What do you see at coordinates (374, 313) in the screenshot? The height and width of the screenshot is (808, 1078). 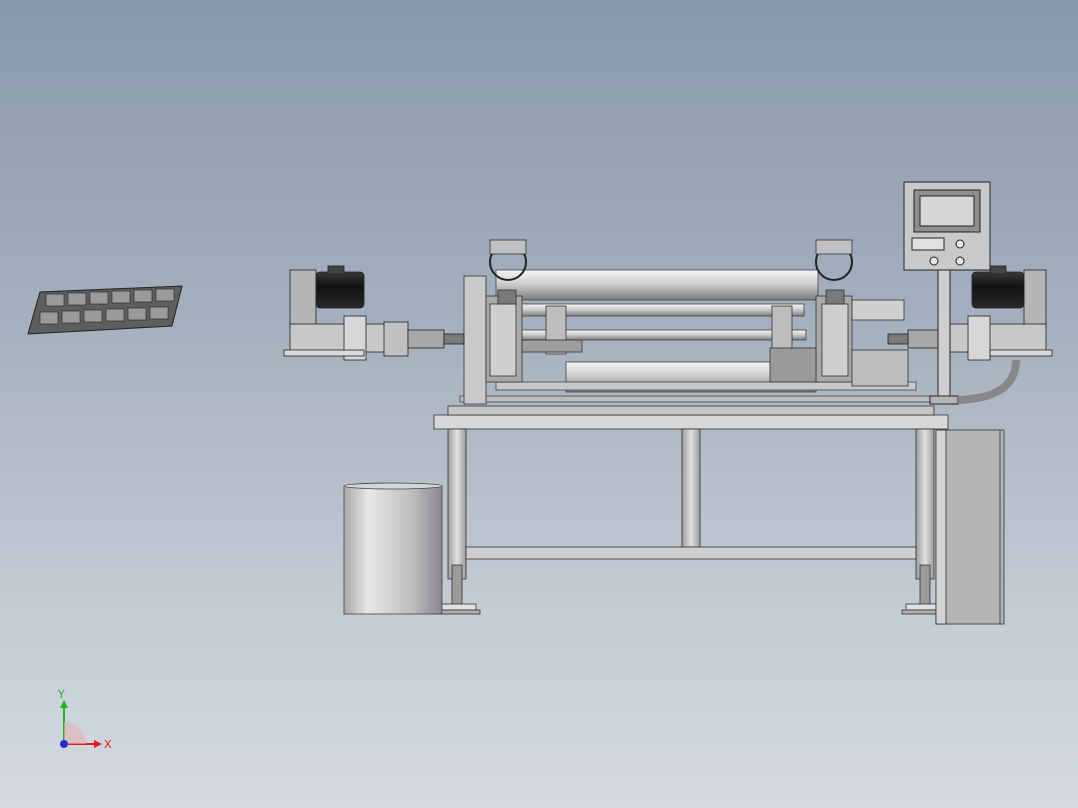 I see `left-drive-motor` at bounding box center [374, 313].